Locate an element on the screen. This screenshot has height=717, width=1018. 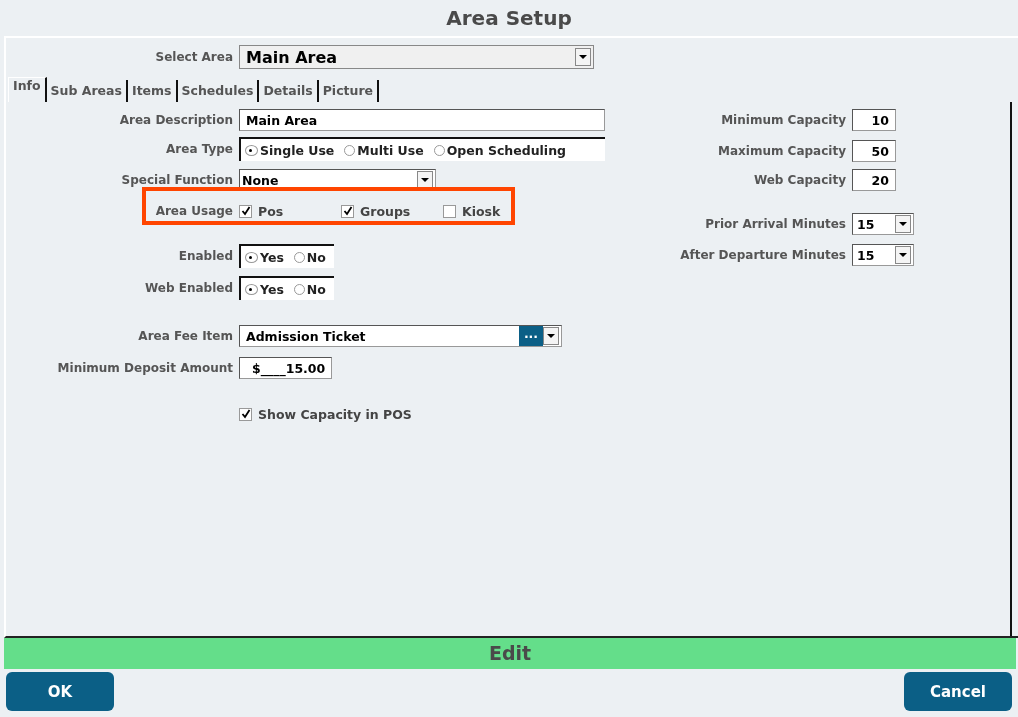
field-label: Area Fee Item is located at coordinates (185, 336).